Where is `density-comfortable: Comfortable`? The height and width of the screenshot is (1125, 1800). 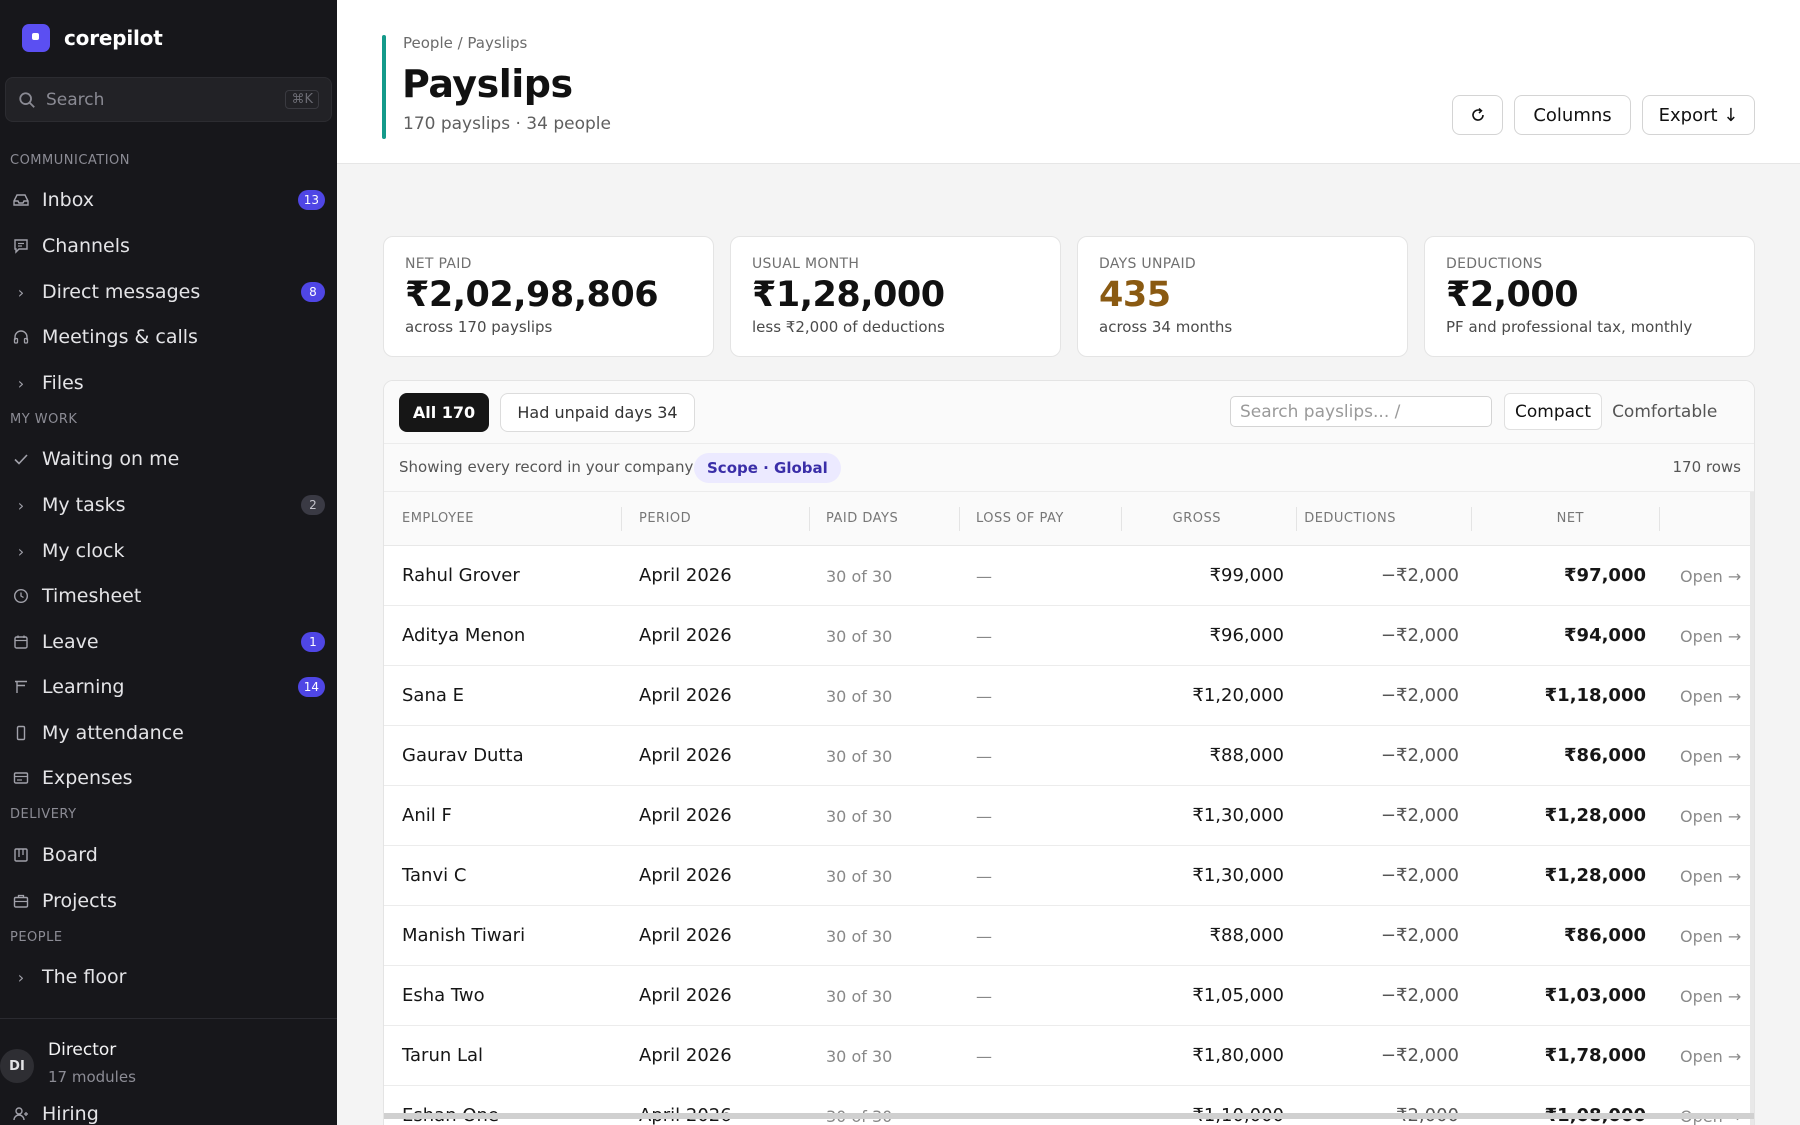 density-comfortable: Comfortable is located at coordinates (1664, 411).